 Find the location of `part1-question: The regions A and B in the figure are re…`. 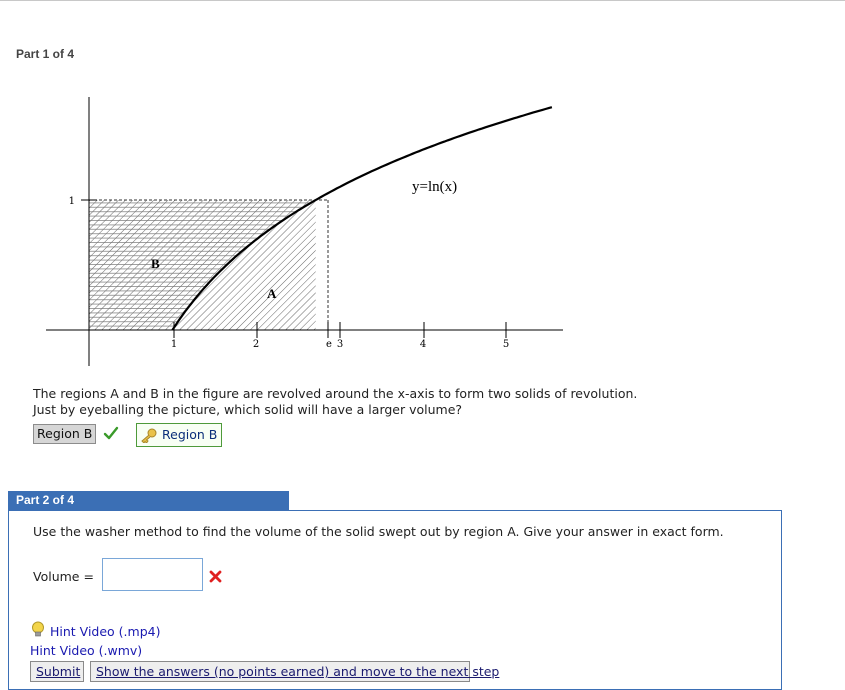

part1-question: The regions A and B in the figure are re… is located at coordinates (383, 402).